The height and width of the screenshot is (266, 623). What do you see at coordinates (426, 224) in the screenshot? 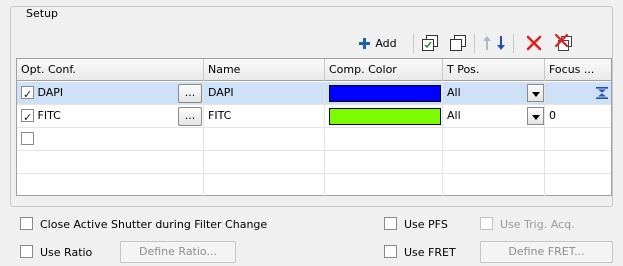
I see `use-pfs-label: Use PFS` at bounding box center [426, 224].